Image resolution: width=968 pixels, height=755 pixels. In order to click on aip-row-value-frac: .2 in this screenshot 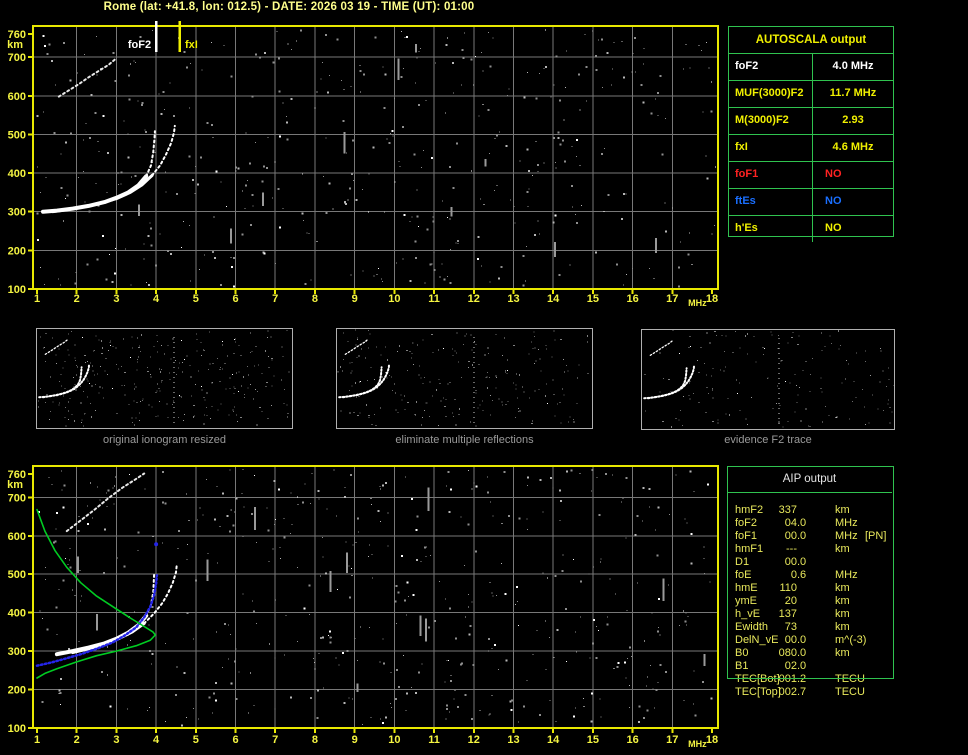, I will do `click(802, 679)`.